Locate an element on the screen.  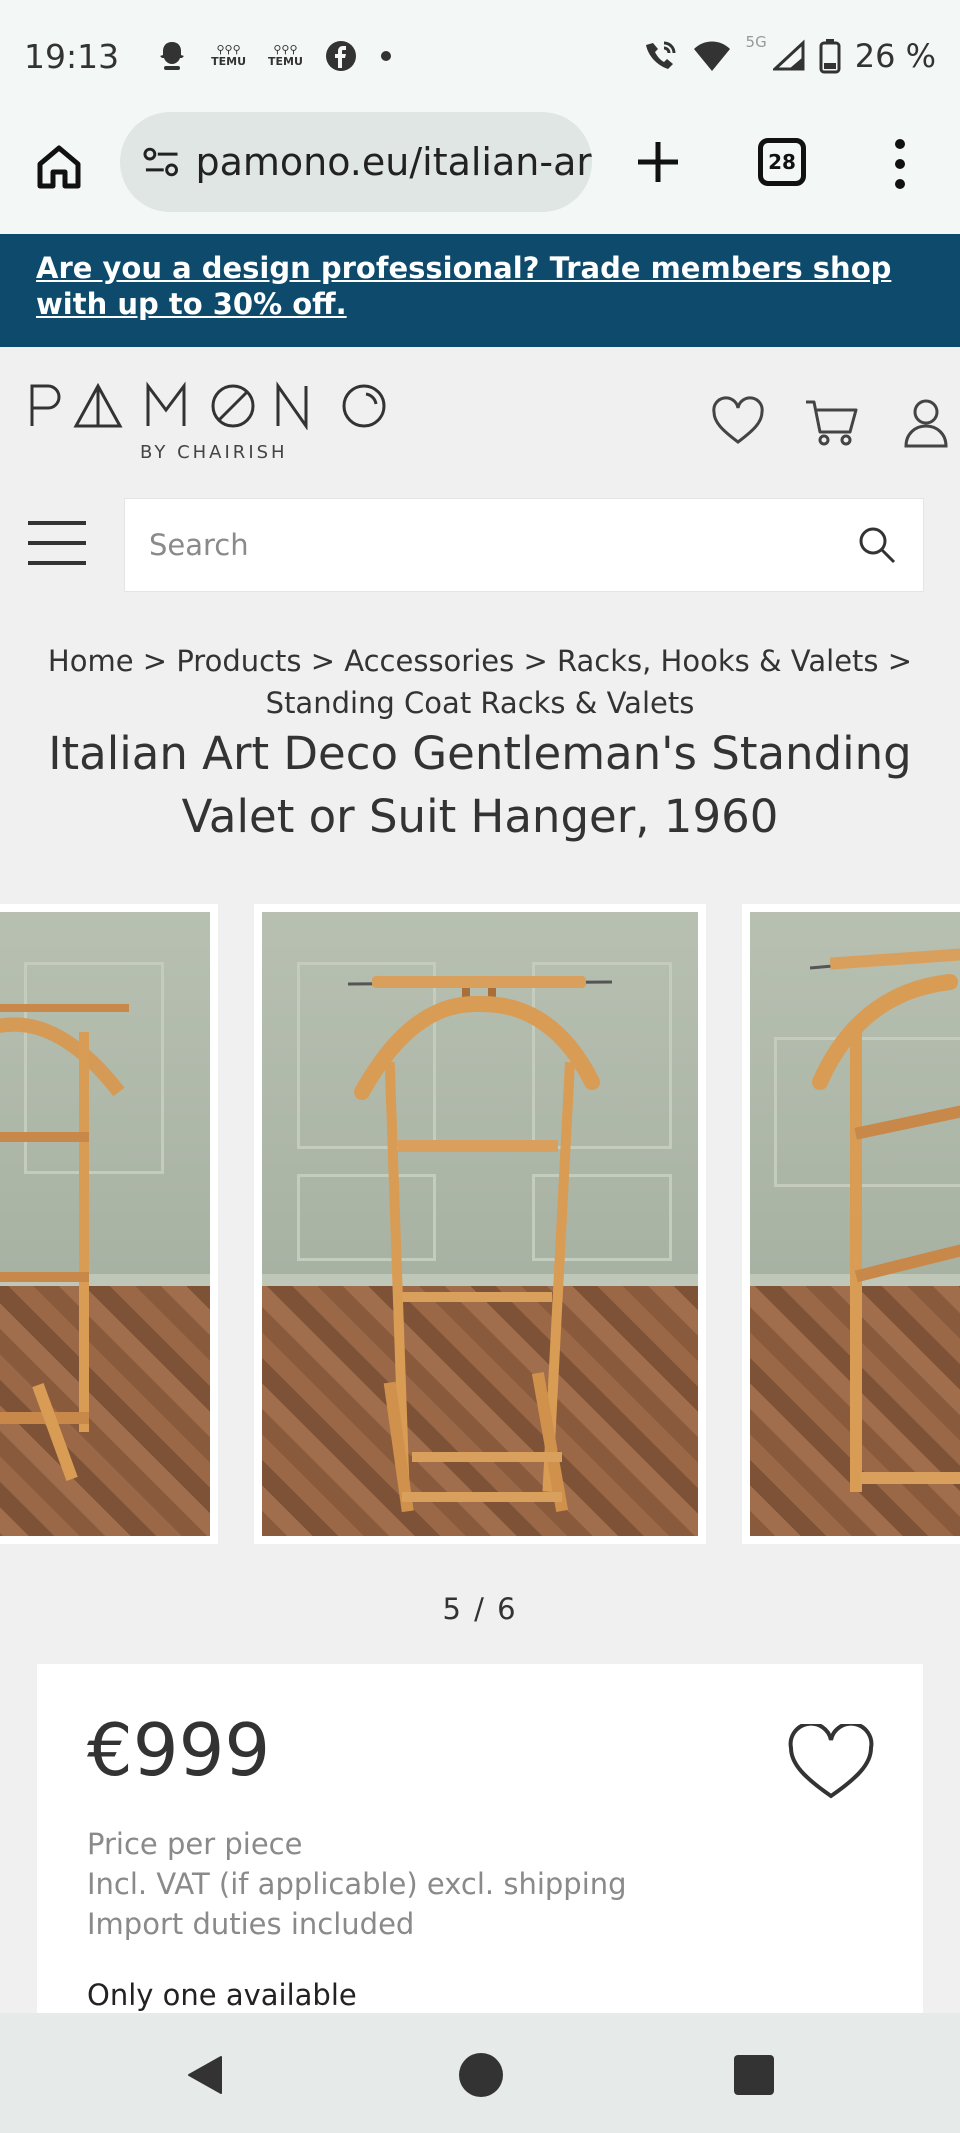
breadcrumb-racks-hooks-valets: Racks, Hooks & Valets is located at coordinates (718, 661).